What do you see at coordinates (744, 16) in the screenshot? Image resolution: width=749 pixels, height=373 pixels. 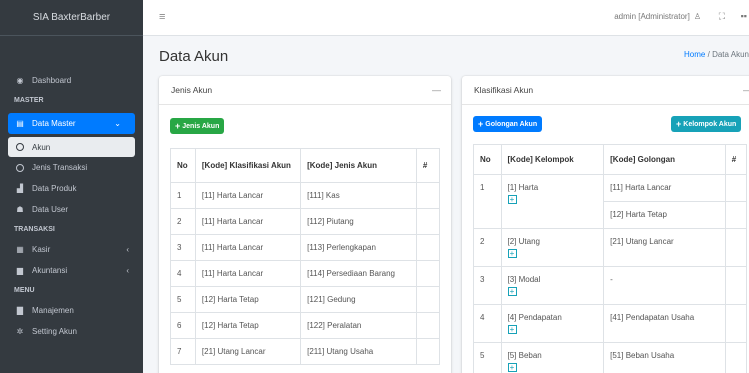 I see `grid-icon: ▪▪` at bounding box center [744, 16].